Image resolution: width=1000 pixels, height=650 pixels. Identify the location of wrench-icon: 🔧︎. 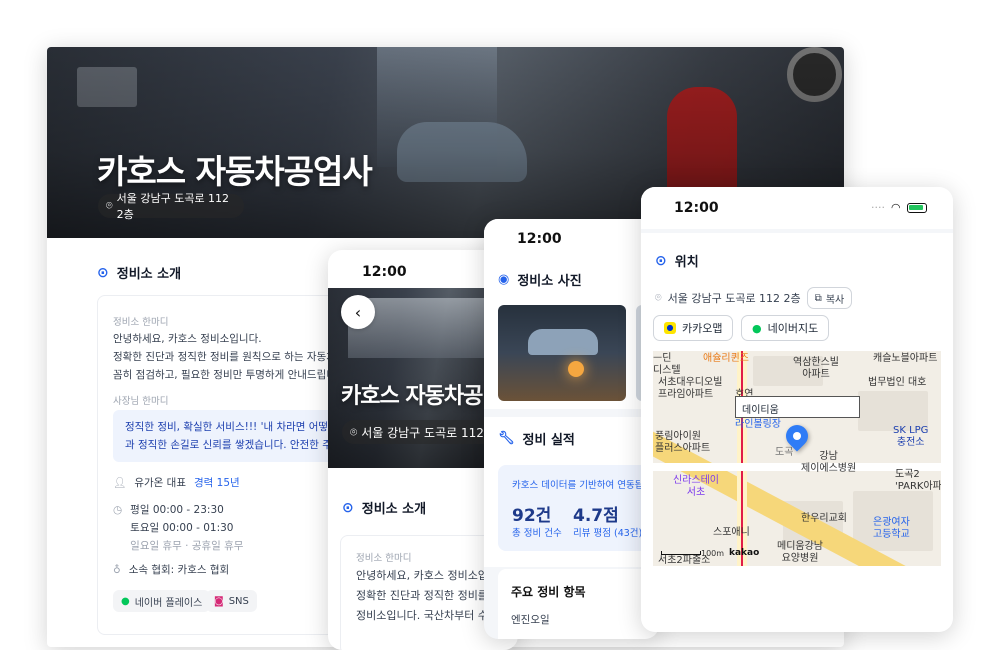
(506, 438).